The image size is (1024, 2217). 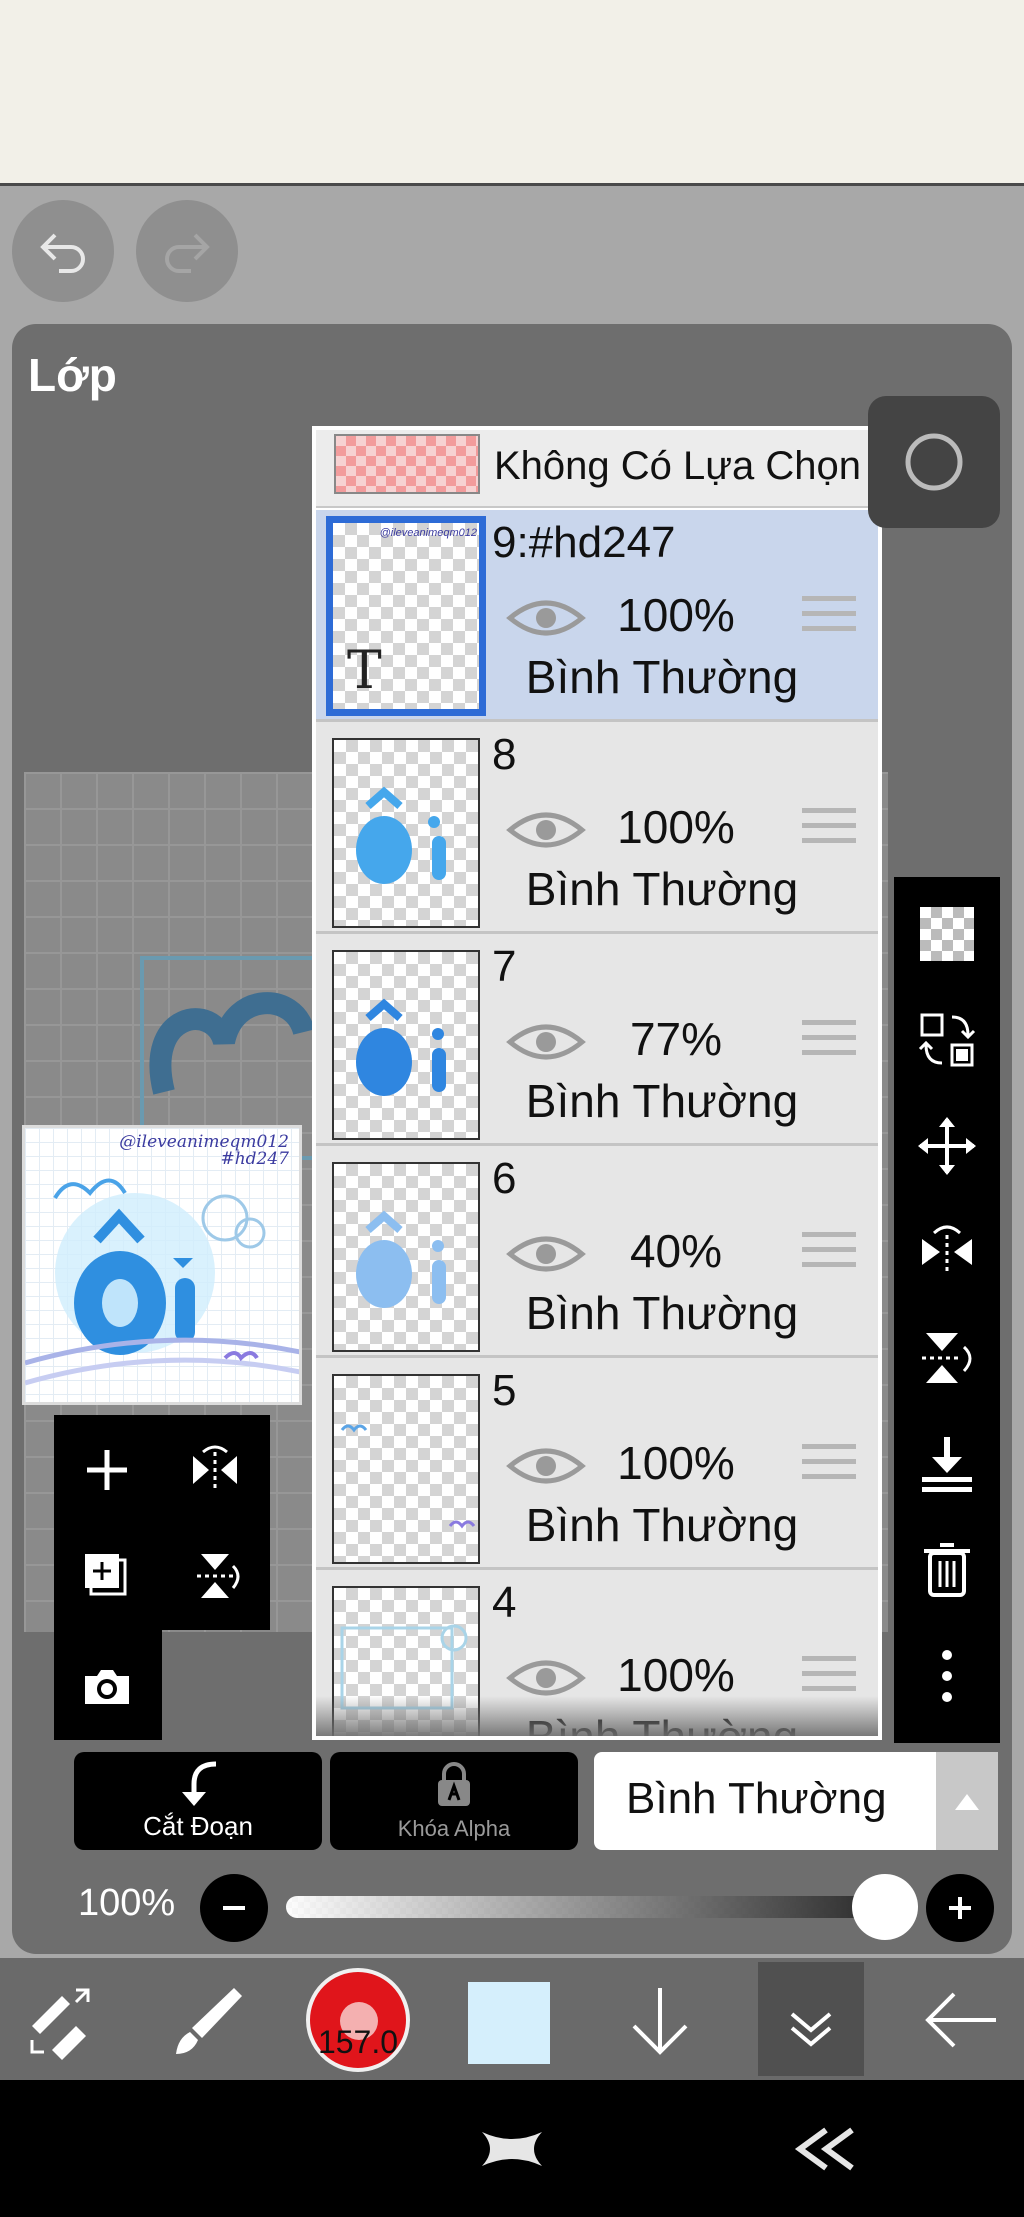 I want to click on top-bar, so click(x=512, y=93).